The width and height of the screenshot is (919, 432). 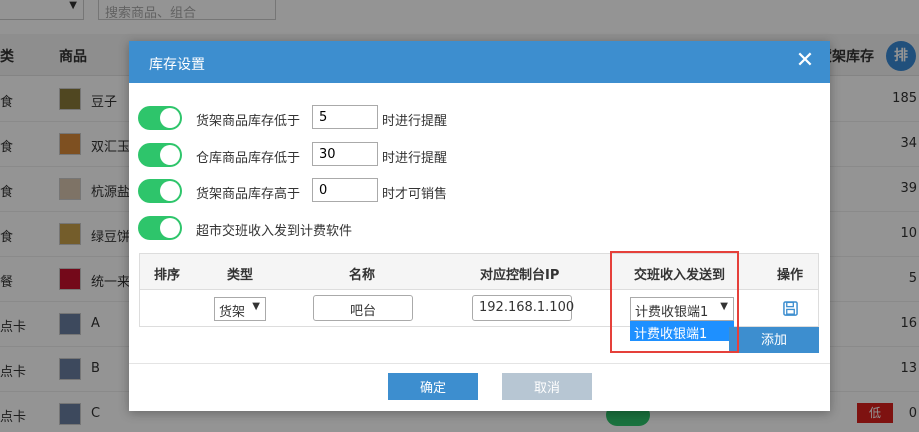 I want to click on type-select: 货架 ▼, so click(x=240, y=309).